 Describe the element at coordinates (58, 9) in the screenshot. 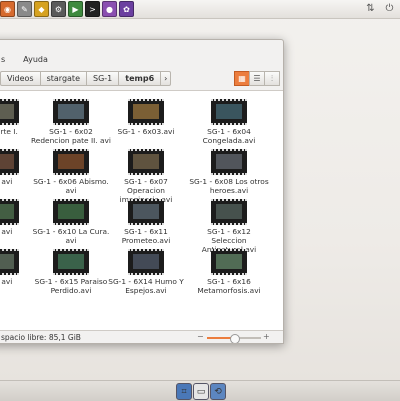

I see `settings-icon: ⚙` at that location.